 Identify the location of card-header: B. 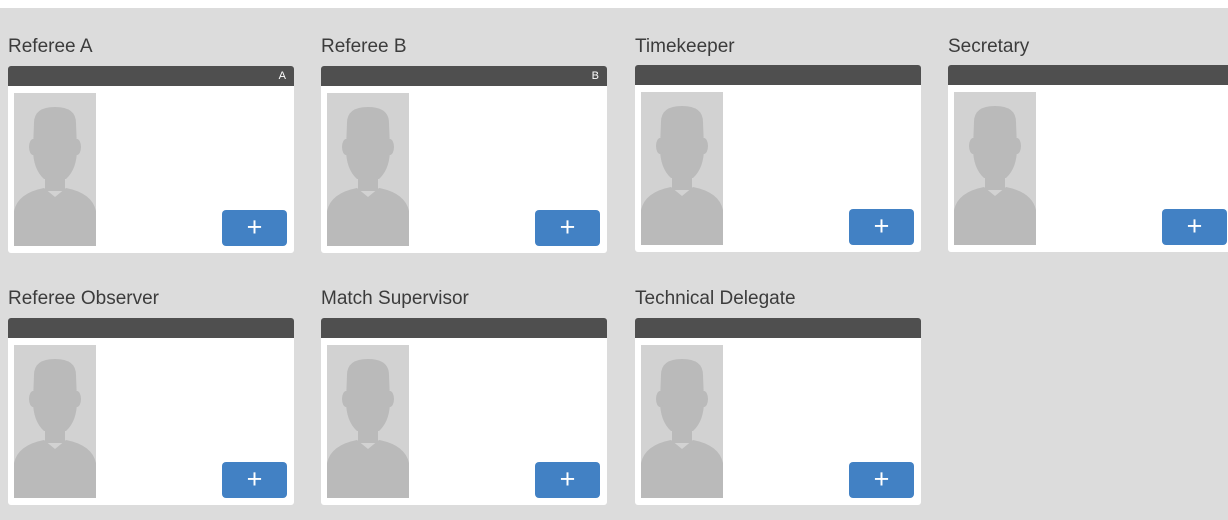
(464, 76).